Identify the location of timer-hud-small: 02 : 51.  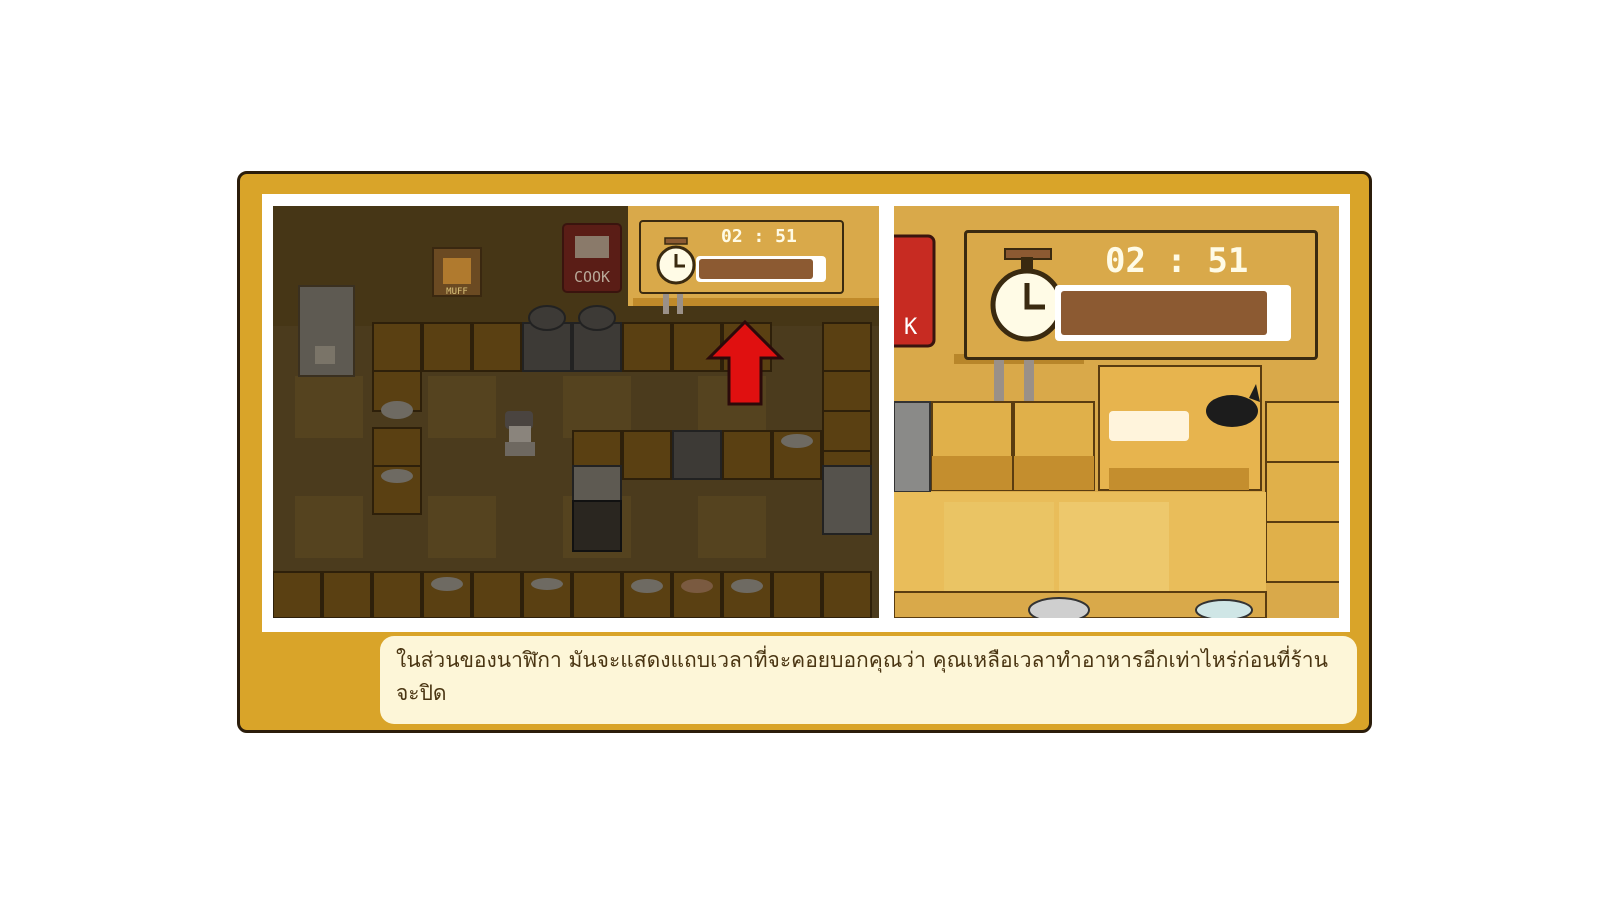
(741, 257).